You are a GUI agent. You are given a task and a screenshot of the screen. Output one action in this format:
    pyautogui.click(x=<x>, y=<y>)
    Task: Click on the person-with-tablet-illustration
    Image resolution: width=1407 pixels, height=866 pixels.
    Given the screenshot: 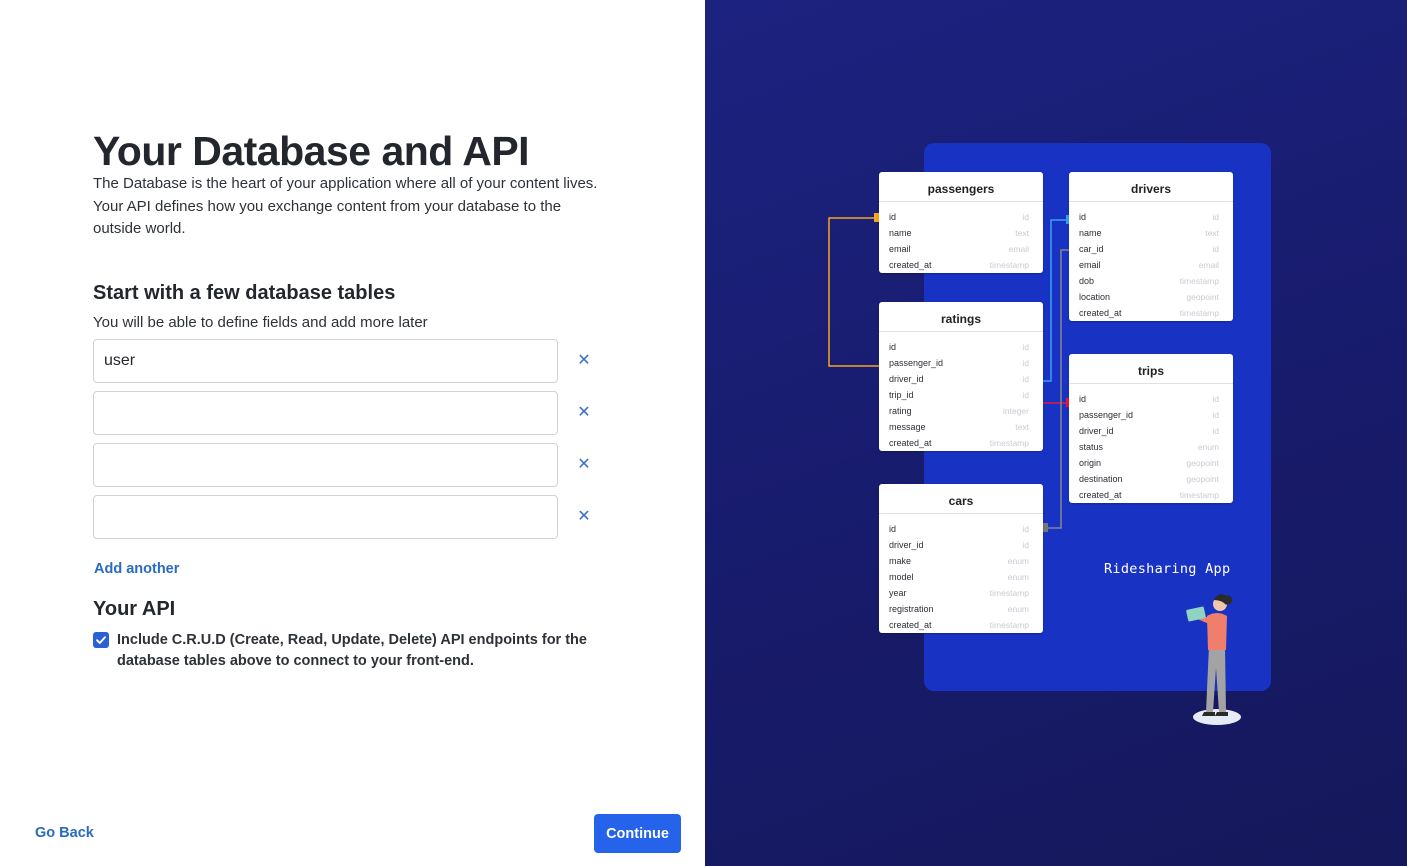 What is the action you would take?
    pyautogui.click(x=1213, y=659)
    